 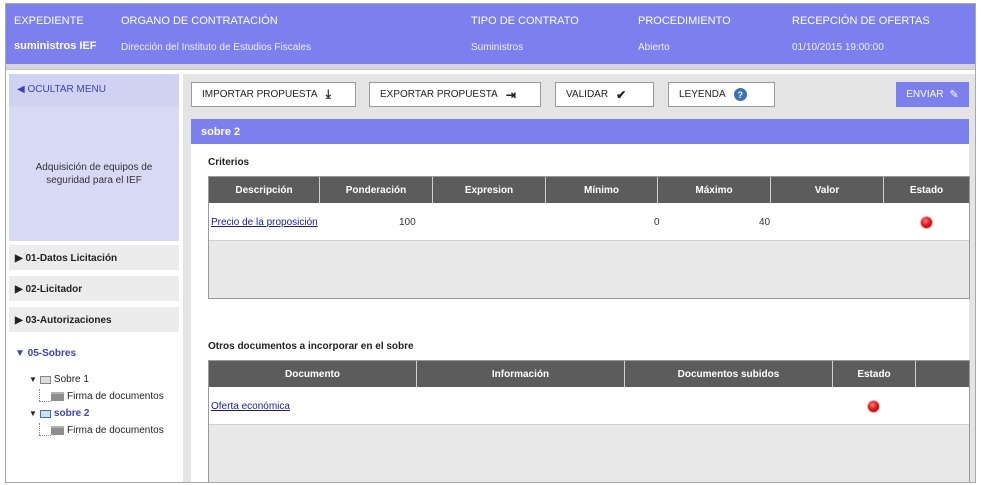 I want to click on column-header: Valor, so click(x=827, y=190).